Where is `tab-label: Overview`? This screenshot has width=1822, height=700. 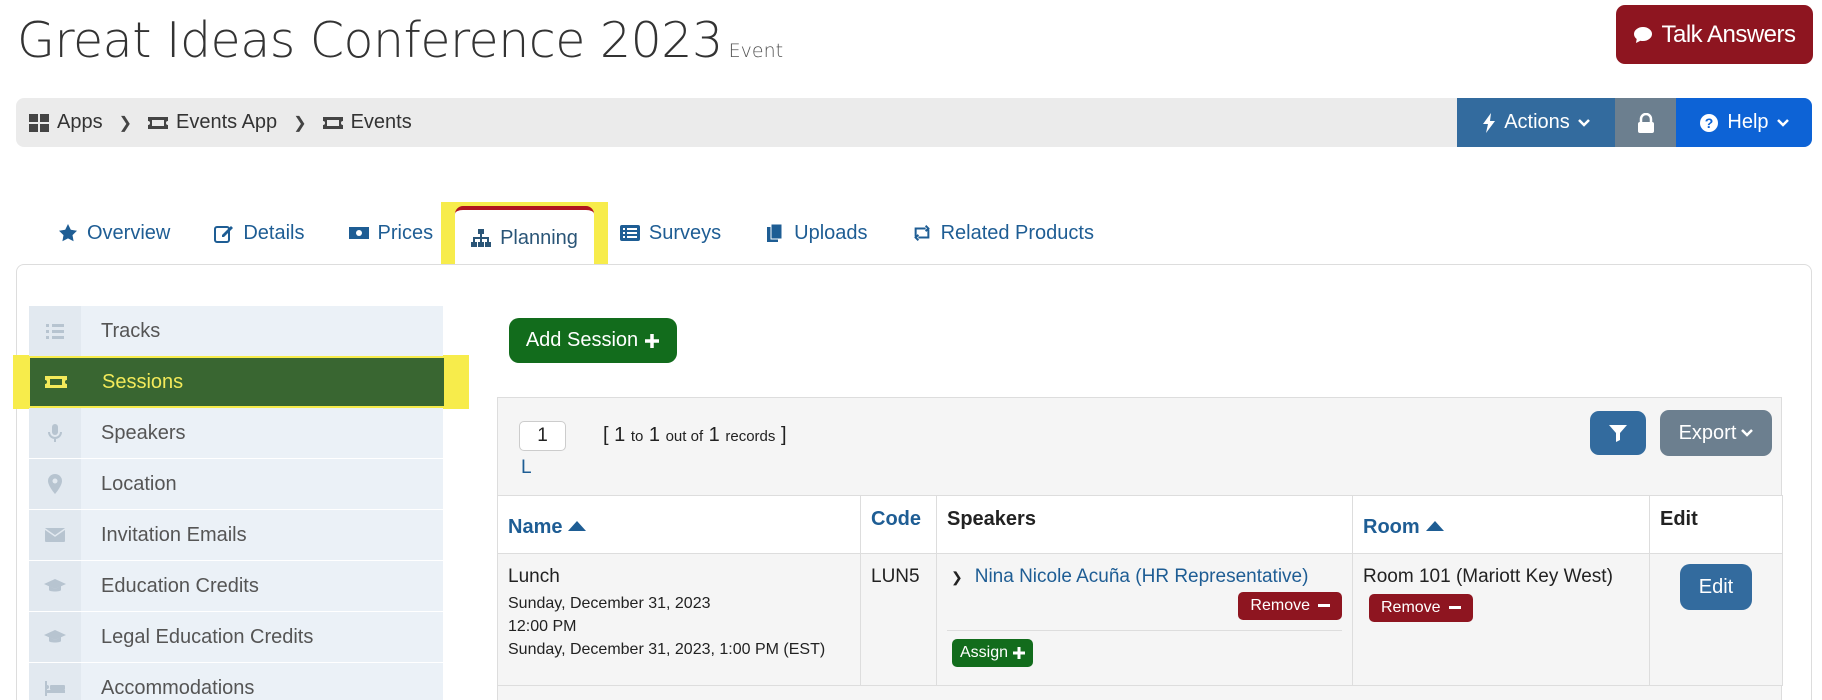 tab-label: Overview is located at coordinates (129, 232).